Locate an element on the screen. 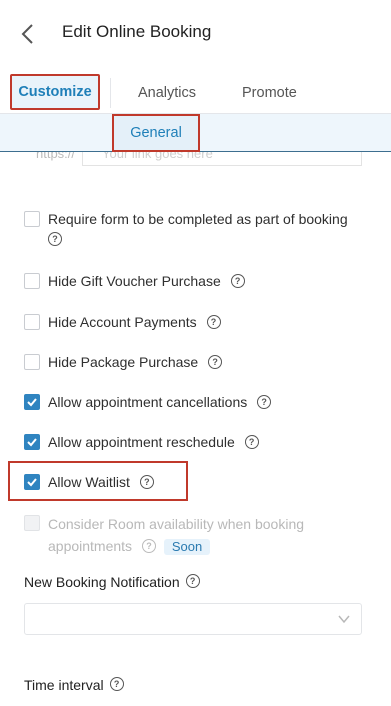  hide-package-purchase-label: Hide Package Purchase is located at coordinates (123, 362).